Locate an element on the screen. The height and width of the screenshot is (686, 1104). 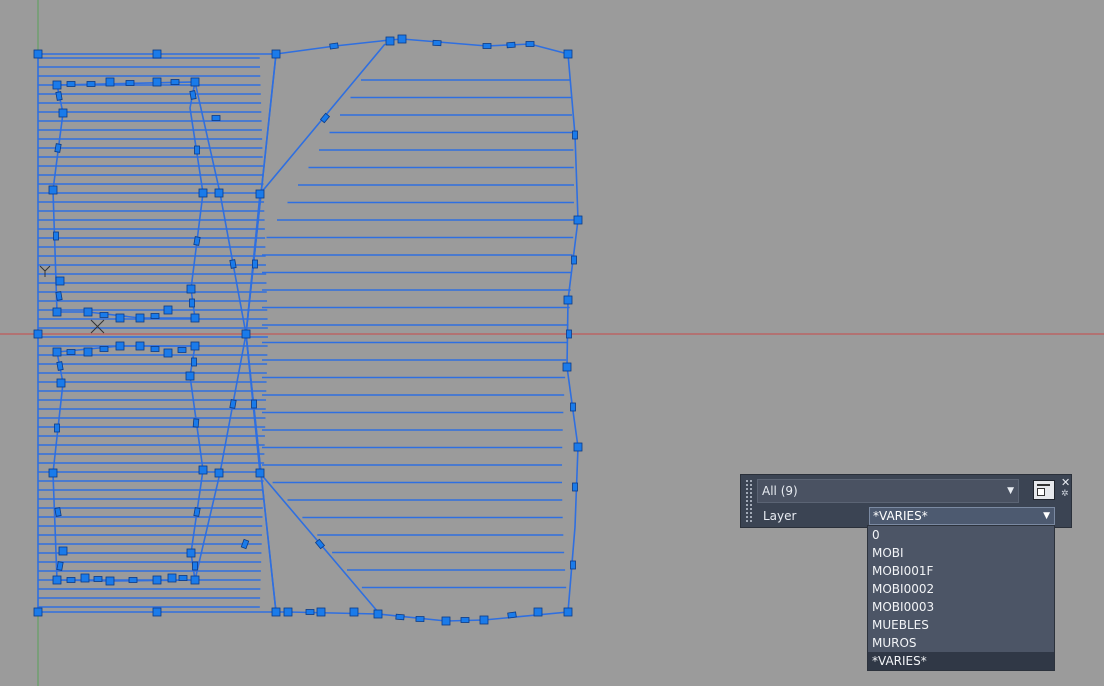
layer-select: *VARIES* ▼ is located at coordinates (962, 516).